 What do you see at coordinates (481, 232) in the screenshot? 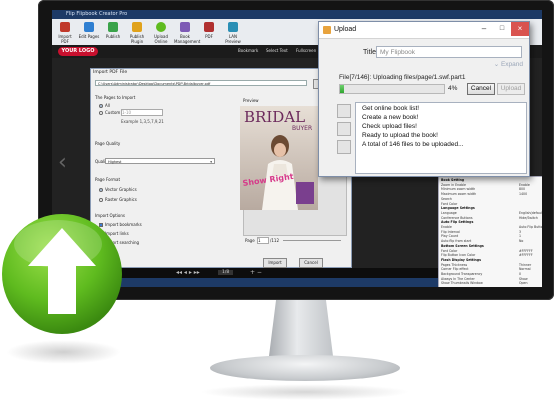
I see `settings-row: Flip Interval 3` at bounding box center [481, 232].